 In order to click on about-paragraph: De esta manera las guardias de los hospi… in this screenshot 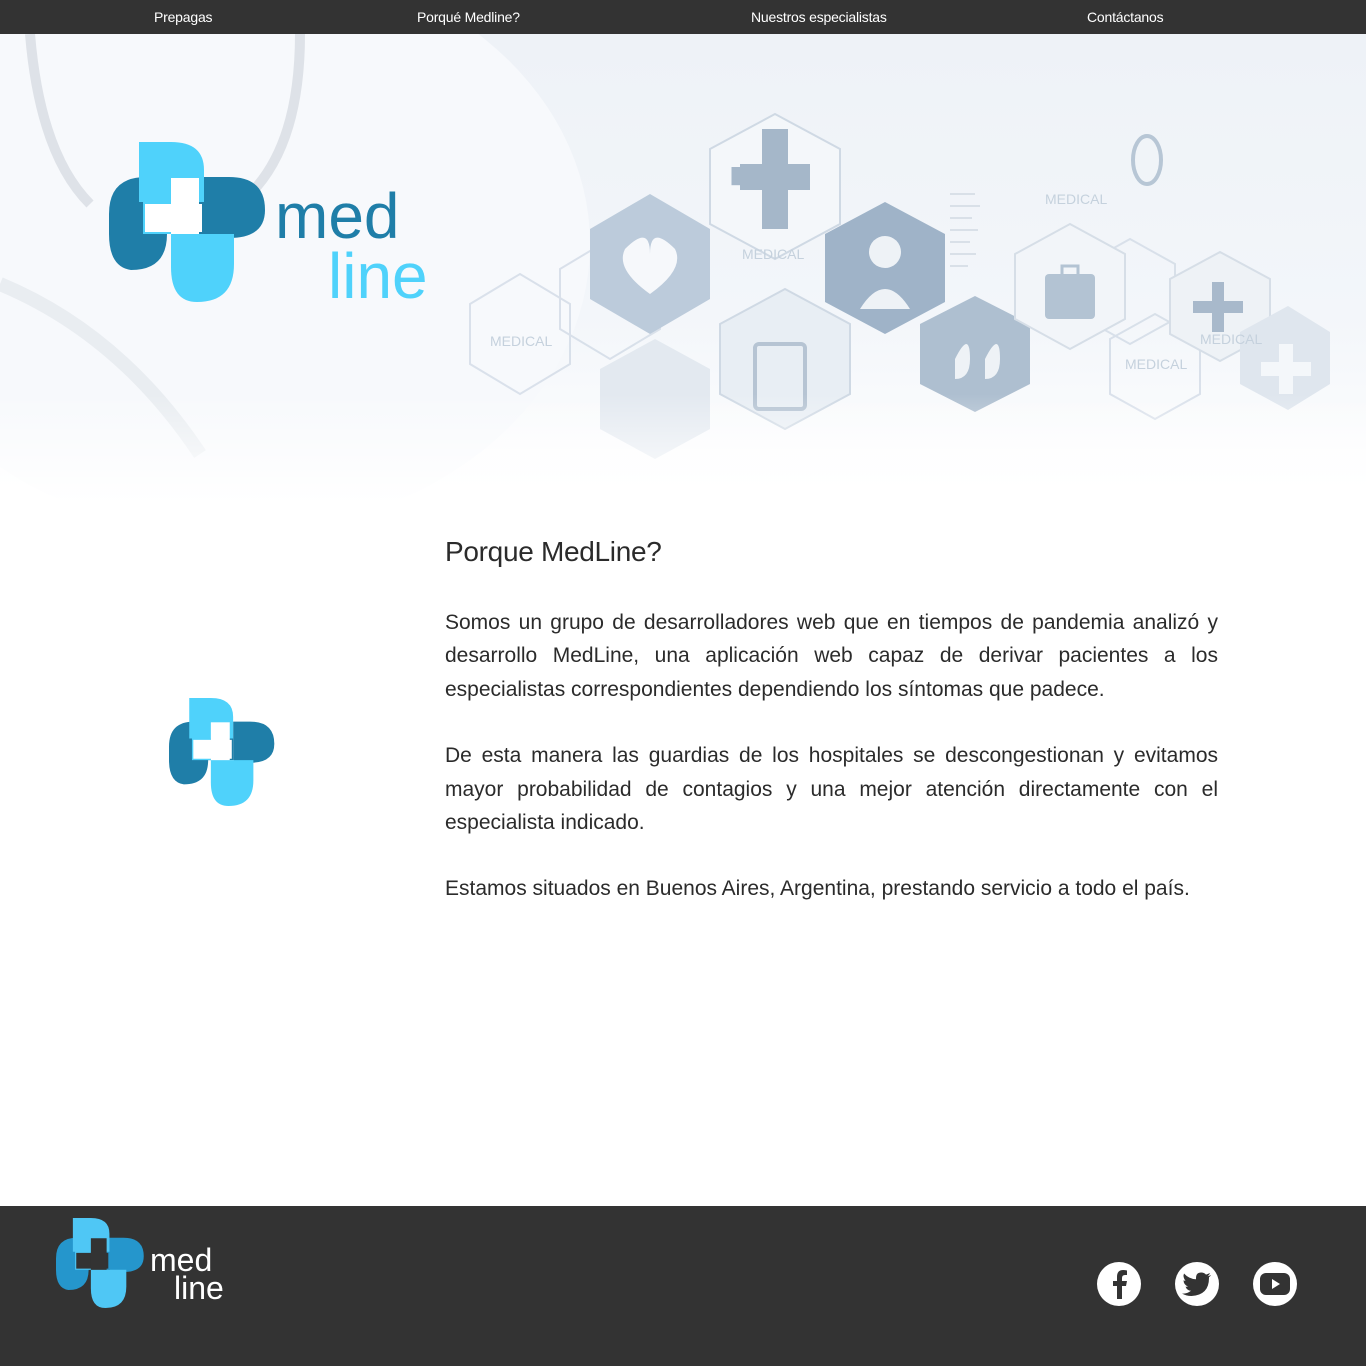, I will do `click(831, 789)`.